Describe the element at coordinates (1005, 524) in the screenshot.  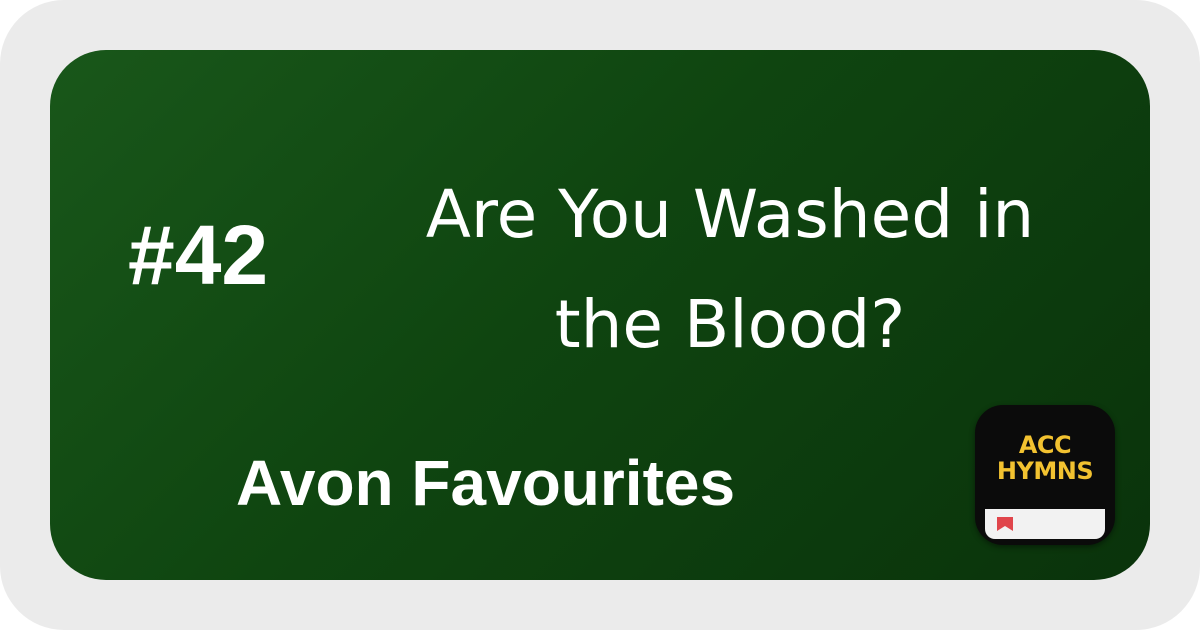
I see `bookmark-ribbon-icon` at that location.